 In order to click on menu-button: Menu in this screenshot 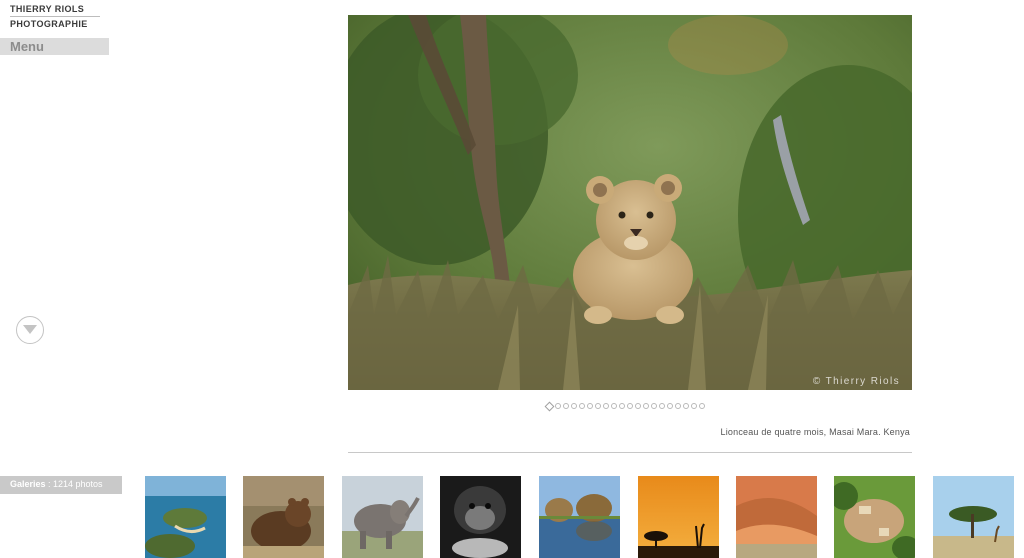, I will do `click(54, 46)`.